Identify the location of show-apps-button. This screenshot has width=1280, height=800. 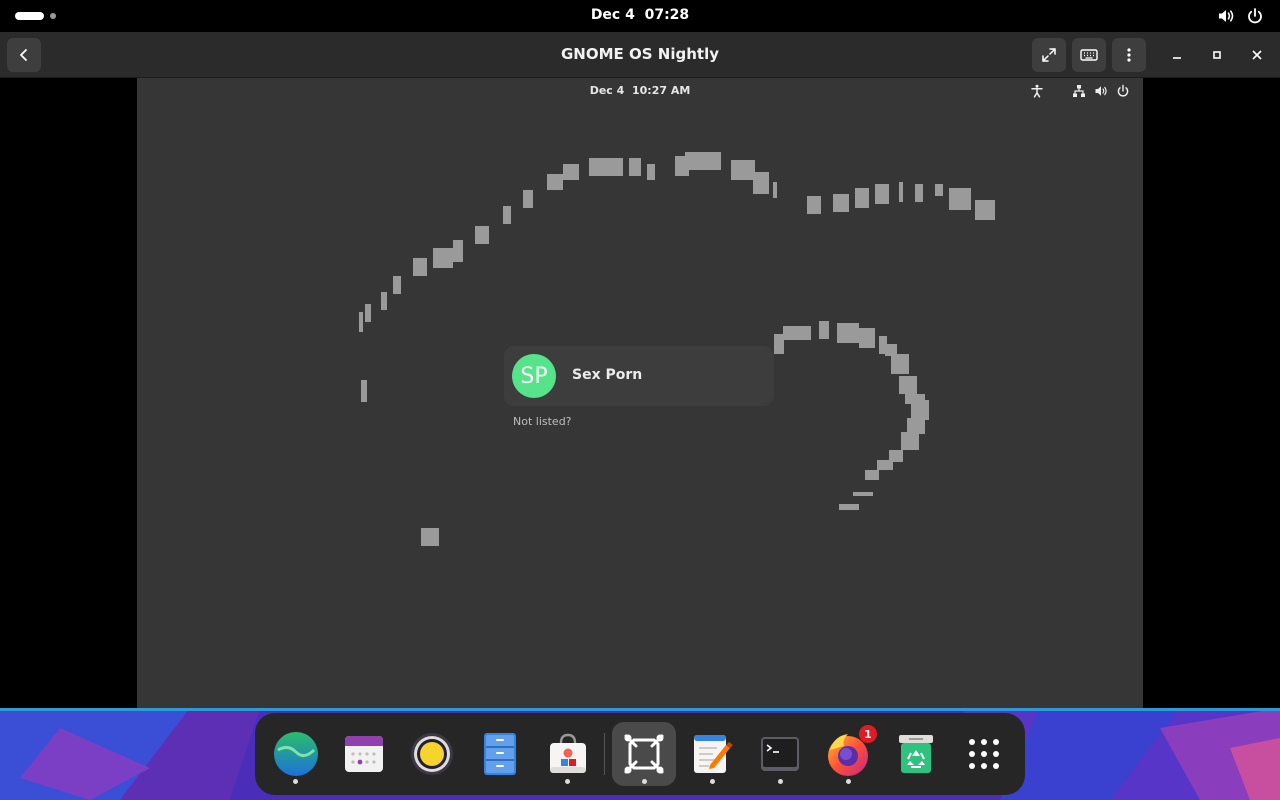
(984, 754).